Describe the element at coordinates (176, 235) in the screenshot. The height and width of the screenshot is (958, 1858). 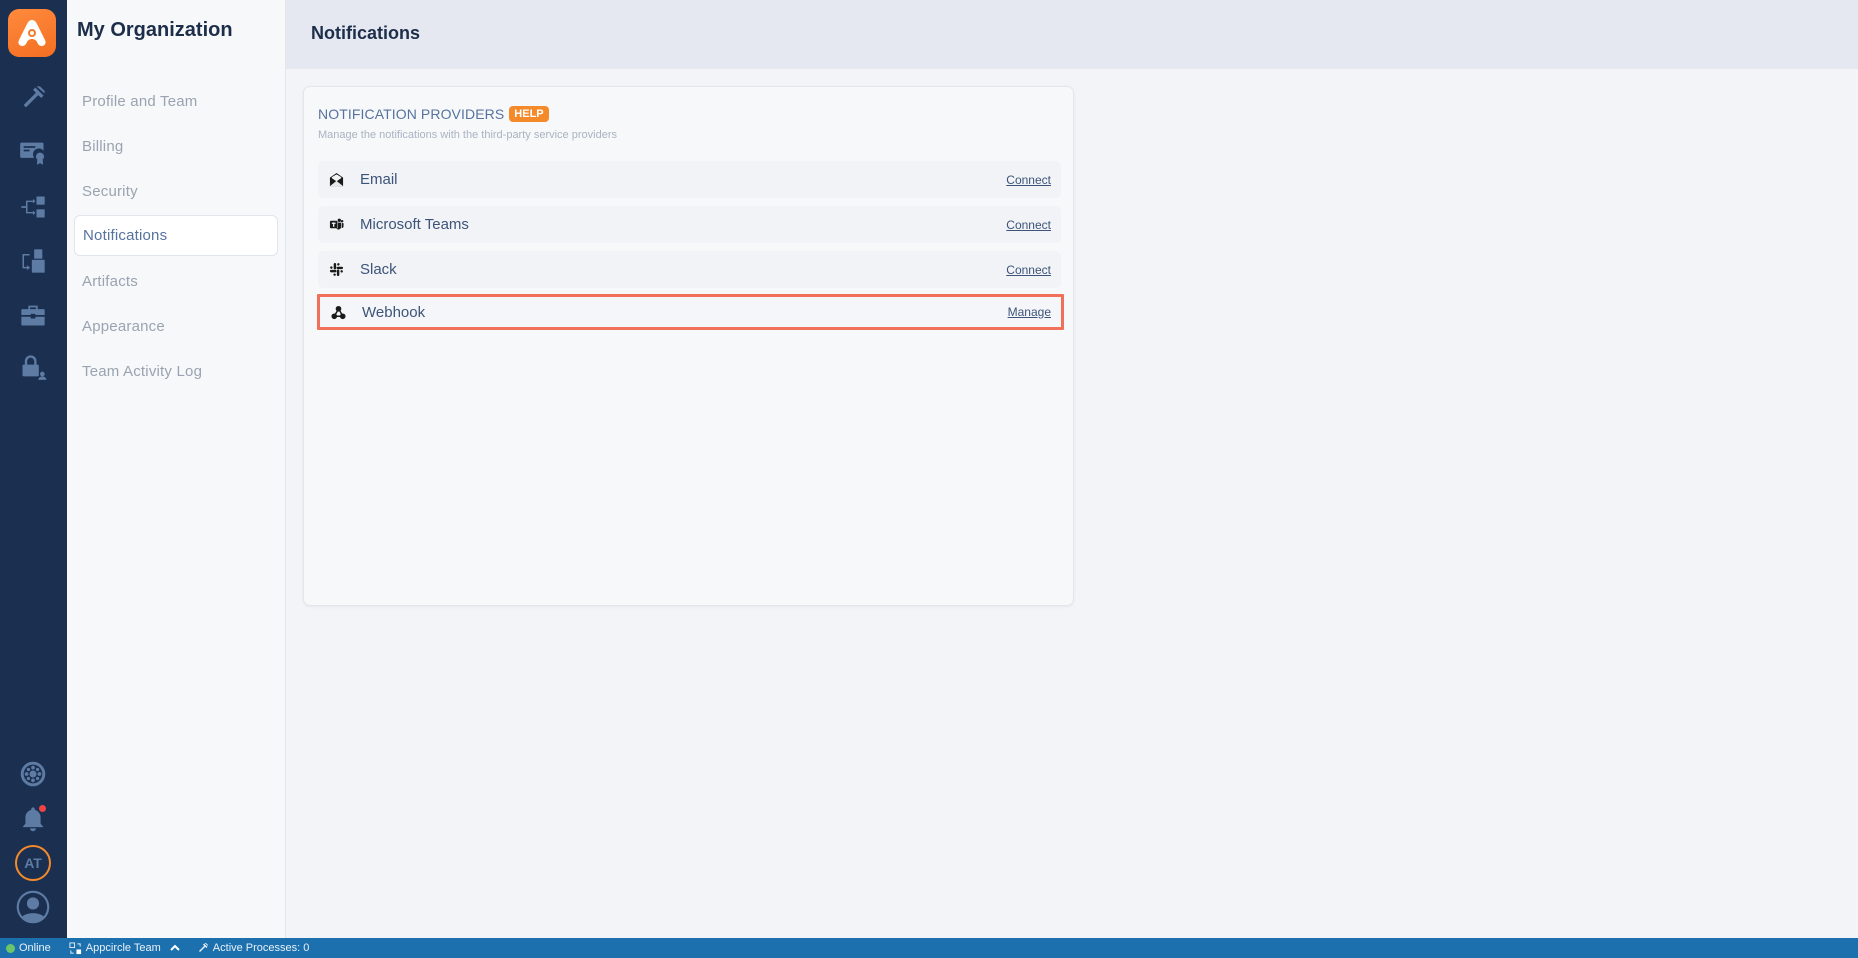
I see `sidebar-item-notifications: Notifications` at that location.